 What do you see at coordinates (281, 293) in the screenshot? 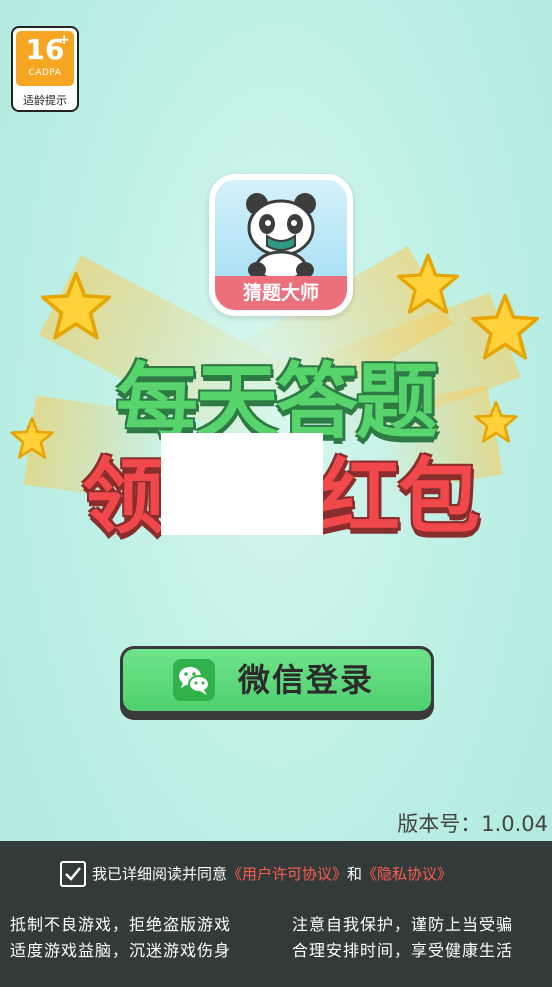
I see `app-name: 猜题大师` at bounding box center [281, 293].